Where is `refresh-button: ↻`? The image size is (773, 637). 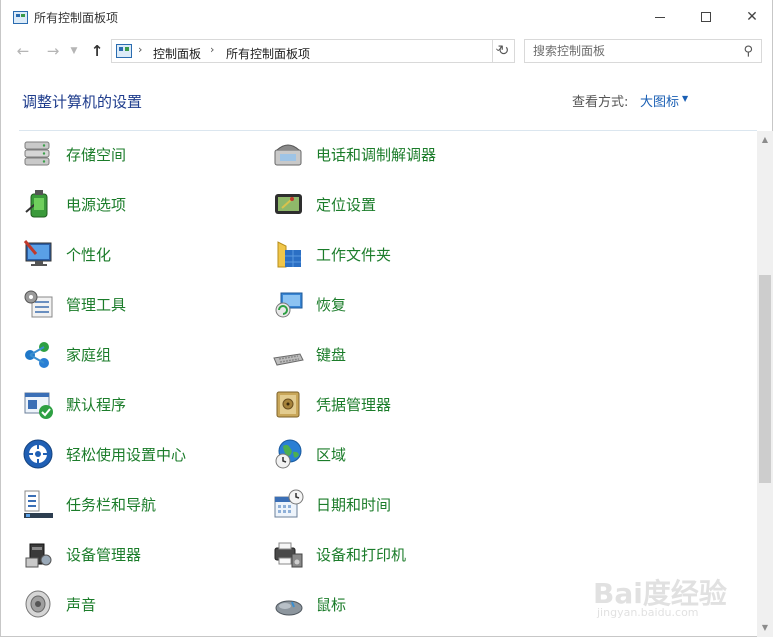
refresh-button: ↻ is located at coordinates (503, 51).